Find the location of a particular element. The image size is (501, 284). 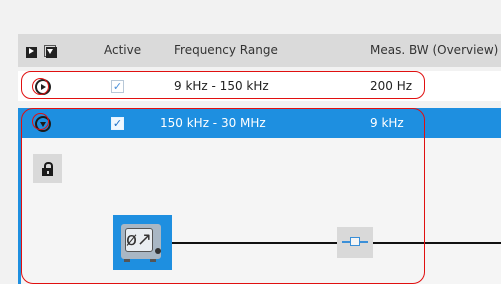

top-bar is located at coordinates (250, 17).